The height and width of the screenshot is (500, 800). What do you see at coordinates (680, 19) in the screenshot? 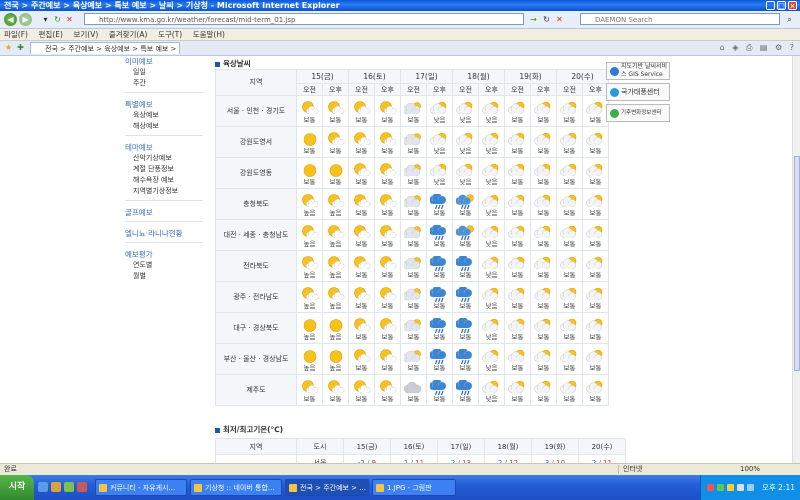
I see `search-input: DAEMON Search` at bounding box center [680, 19].